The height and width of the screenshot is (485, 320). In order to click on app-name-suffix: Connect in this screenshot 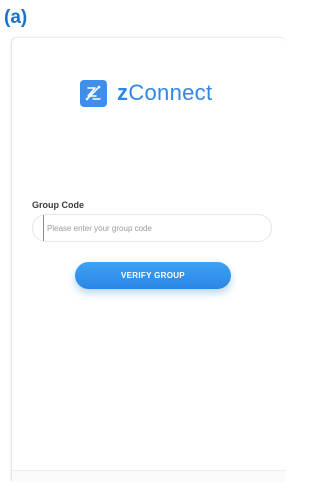, I will do `click(170, 92)`.